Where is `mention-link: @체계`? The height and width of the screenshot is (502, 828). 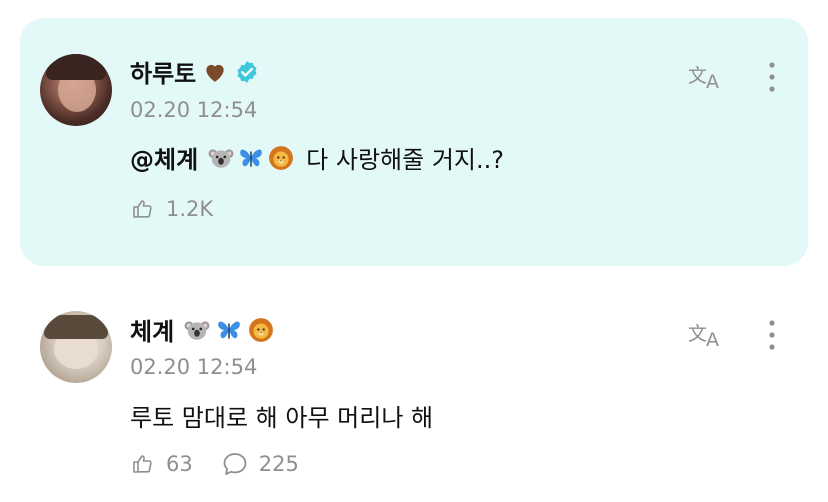
mention-link: @체계 is located at coordinates (164, 157).